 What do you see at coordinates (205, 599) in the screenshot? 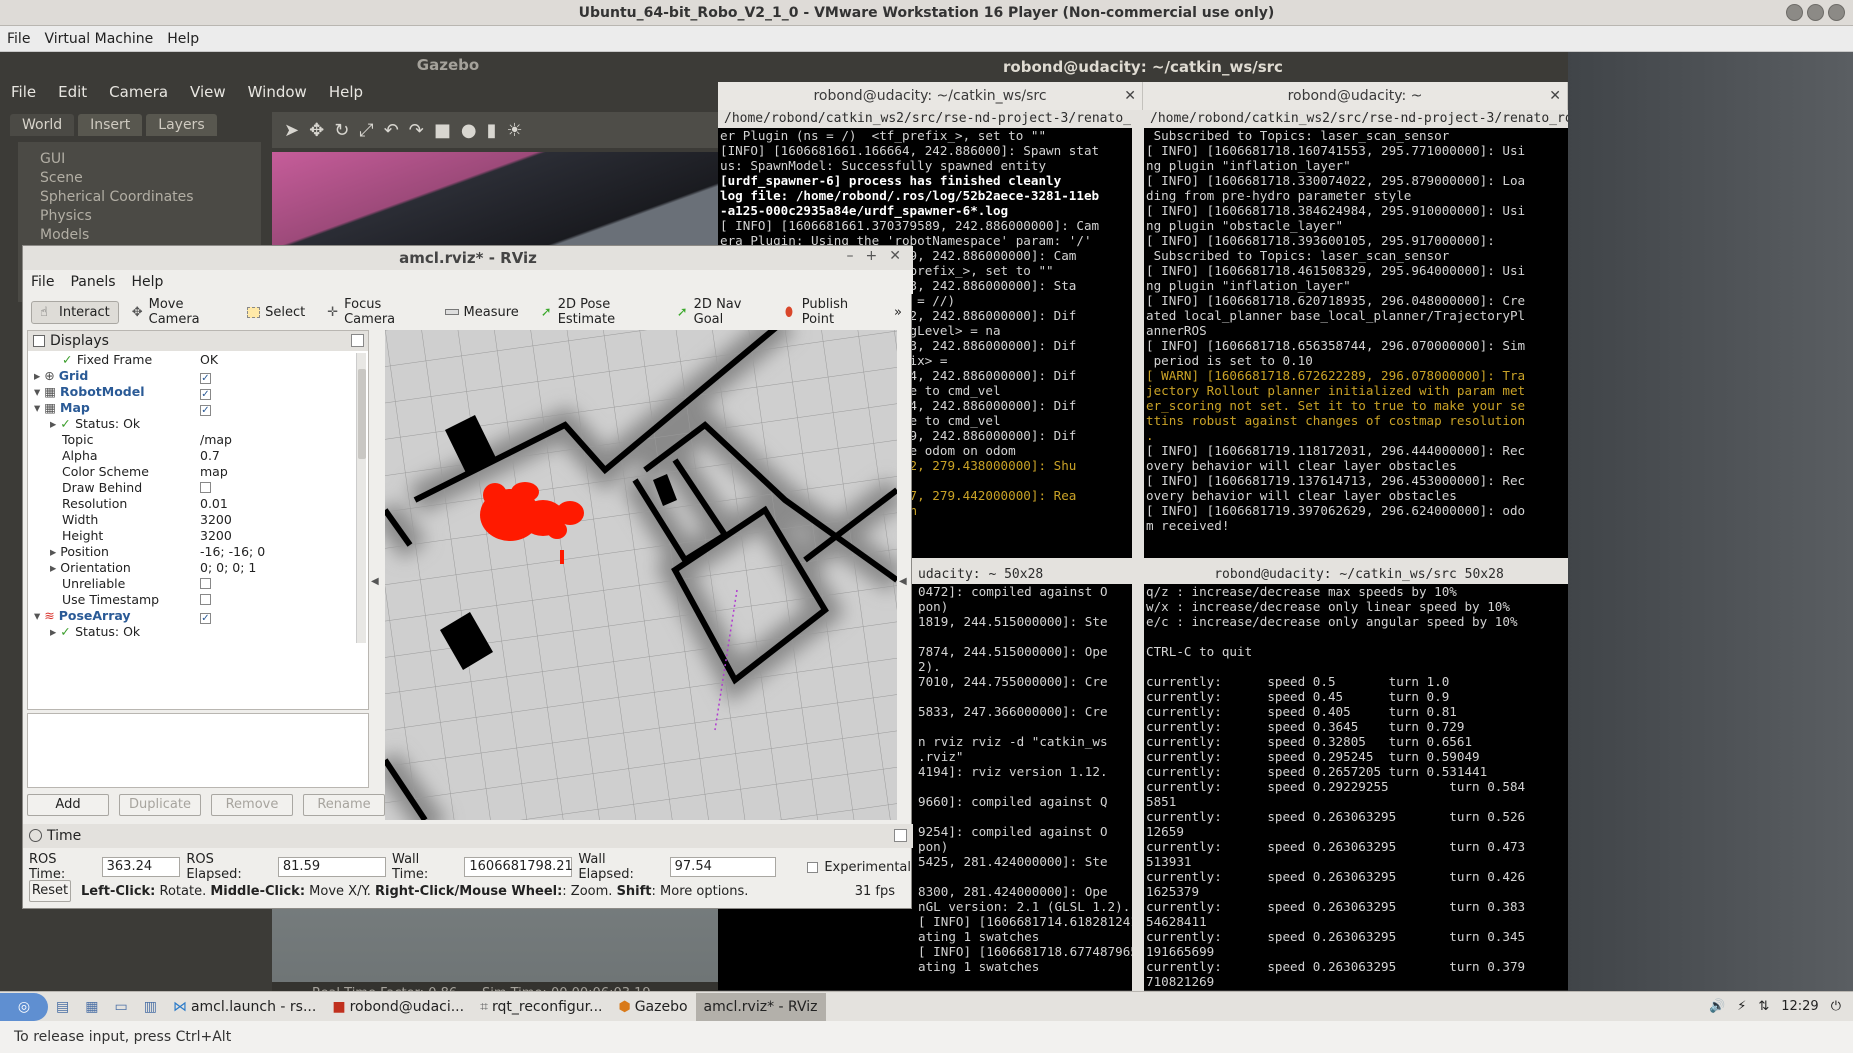
I see `display-checkbox` at bounding box center [205, 599].